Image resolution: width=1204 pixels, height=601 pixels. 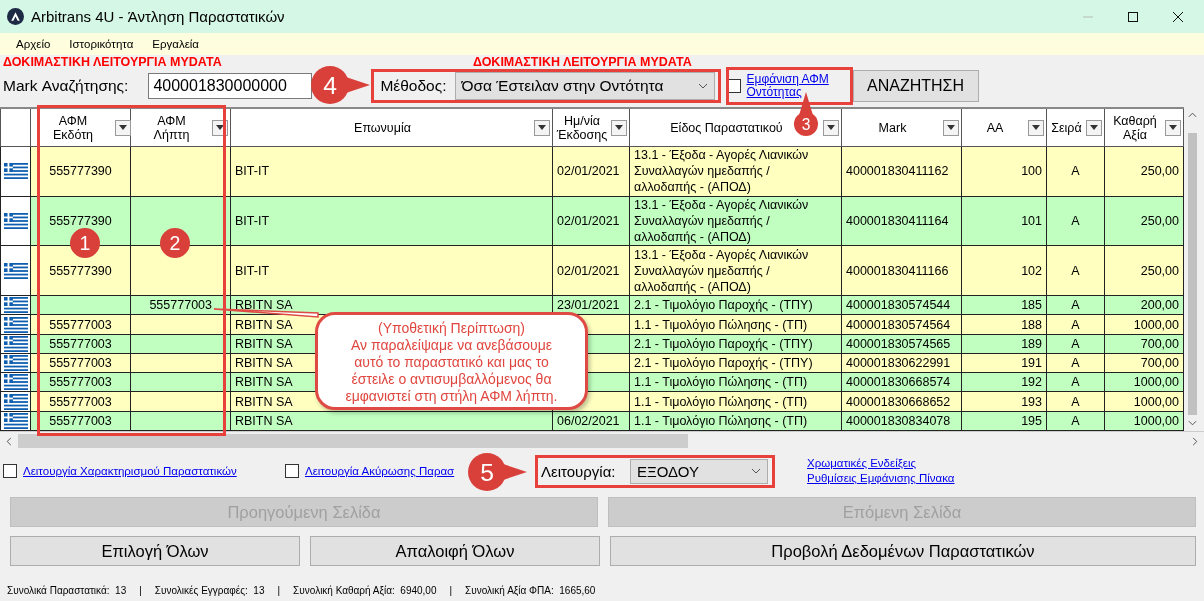 I want to click on option-link: Λειτουργία Χαρακτηρισμού Παραστατικών, so click(x=130, y=471).